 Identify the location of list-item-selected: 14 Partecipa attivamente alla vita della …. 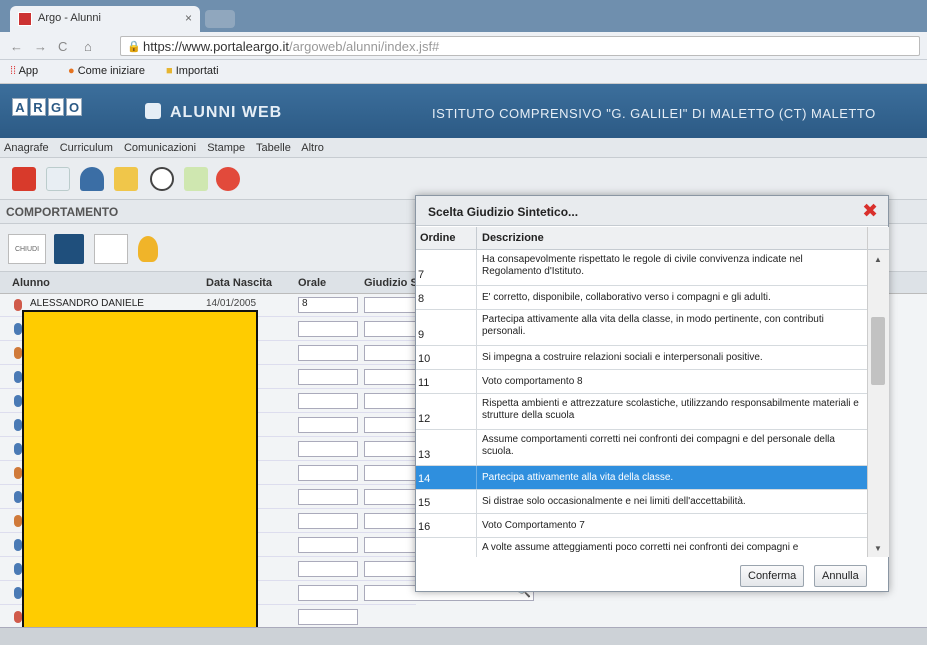
(641, 478).